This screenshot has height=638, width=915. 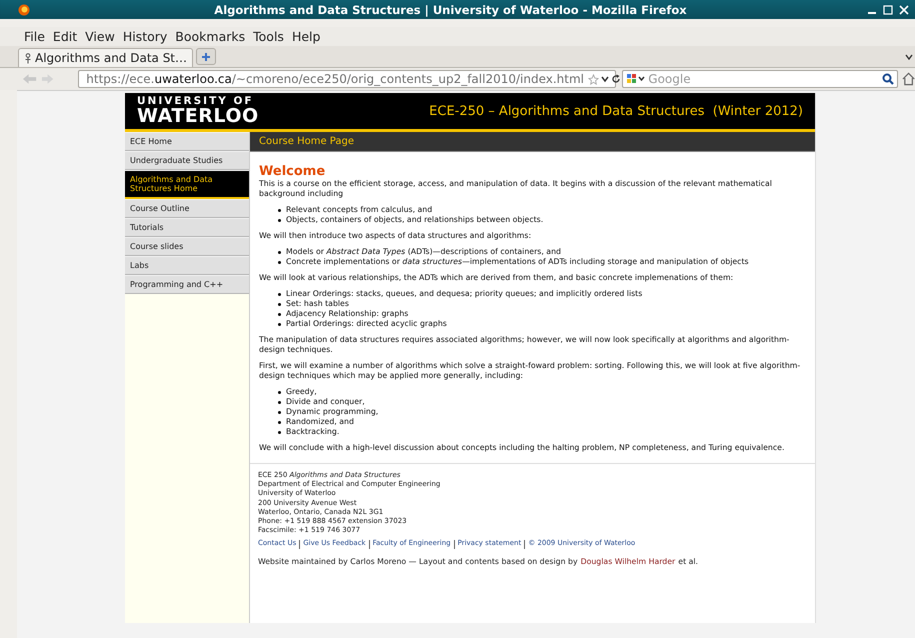 I want to click on dropdown-caret-icon, so click(x=605, y=79).